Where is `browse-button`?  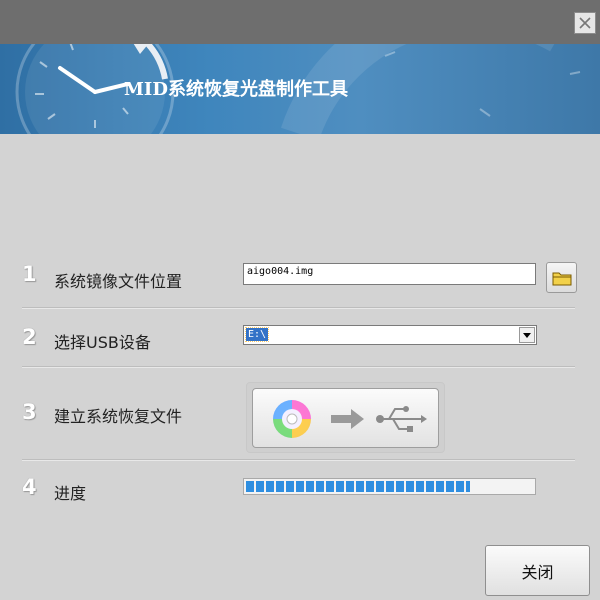
browse-button is located at coordinates (561, 277).